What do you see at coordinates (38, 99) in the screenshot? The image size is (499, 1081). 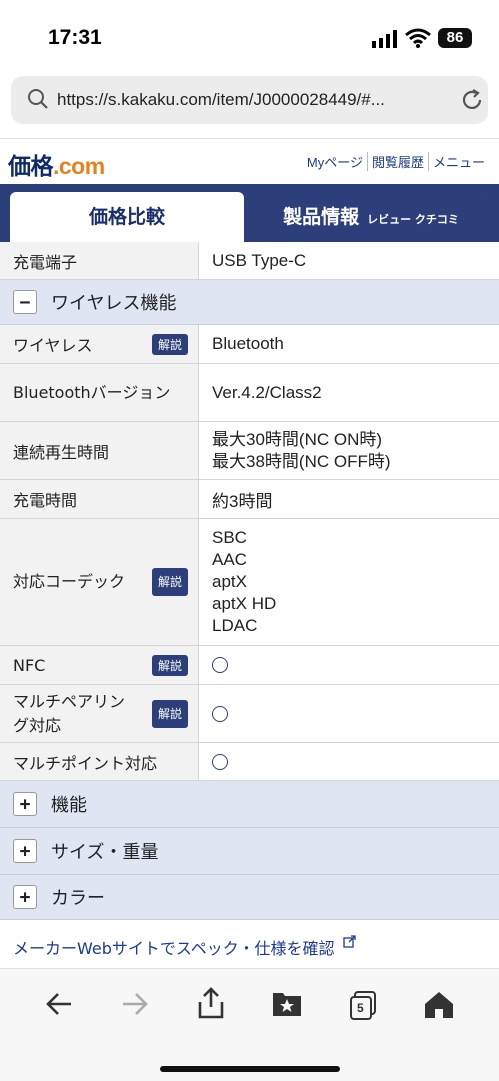 I see `search-icon` at bounding box center [38, 99].